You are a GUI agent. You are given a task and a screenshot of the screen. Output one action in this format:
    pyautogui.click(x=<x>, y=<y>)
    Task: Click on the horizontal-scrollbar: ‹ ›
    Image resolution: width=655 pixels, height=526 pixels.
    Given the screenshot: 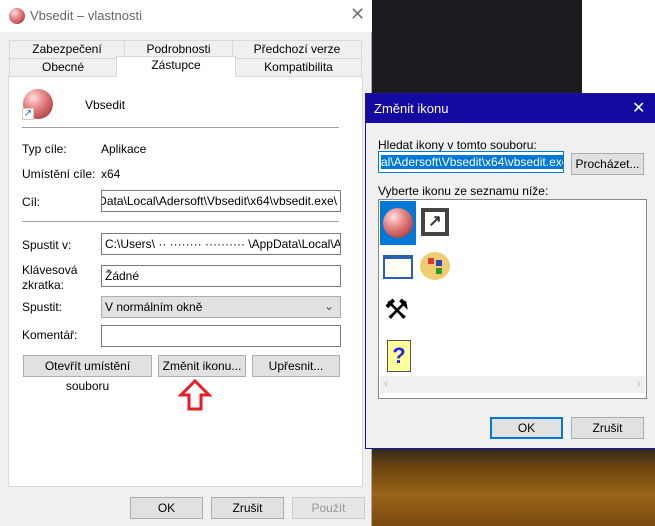 What is the action you would take?
    pyautogui.click(x=512, y=384)
    